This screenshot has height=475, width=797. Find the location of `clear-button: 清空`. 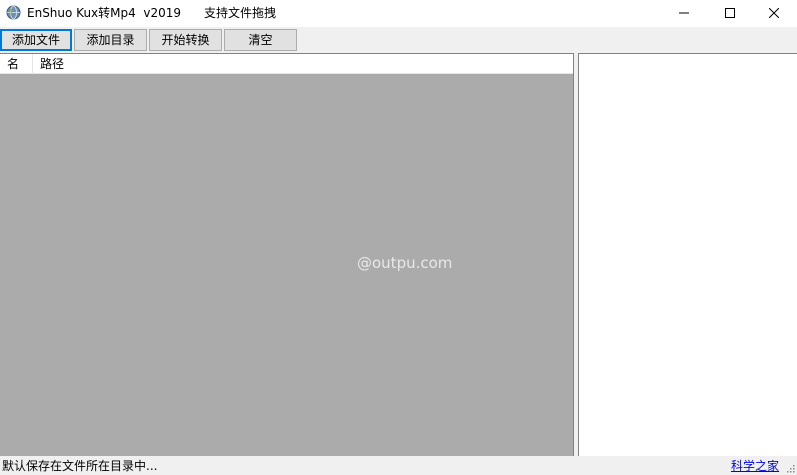

clear-button: 清空 is located at coordinates (260, 40).